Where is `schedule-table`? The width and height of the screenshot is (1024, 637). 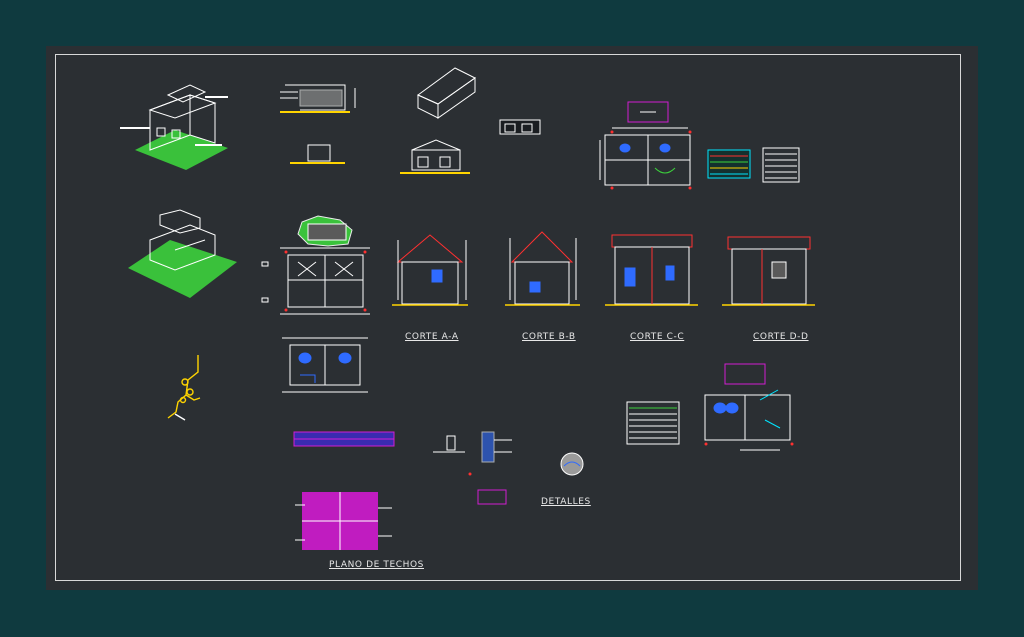
schedule-table is located at coordinates (344, 439).